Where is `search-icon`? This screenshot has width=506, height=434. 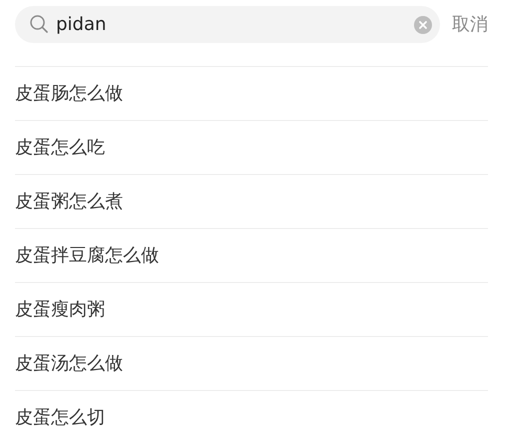 search-icon is located at coordinates (39, 24).